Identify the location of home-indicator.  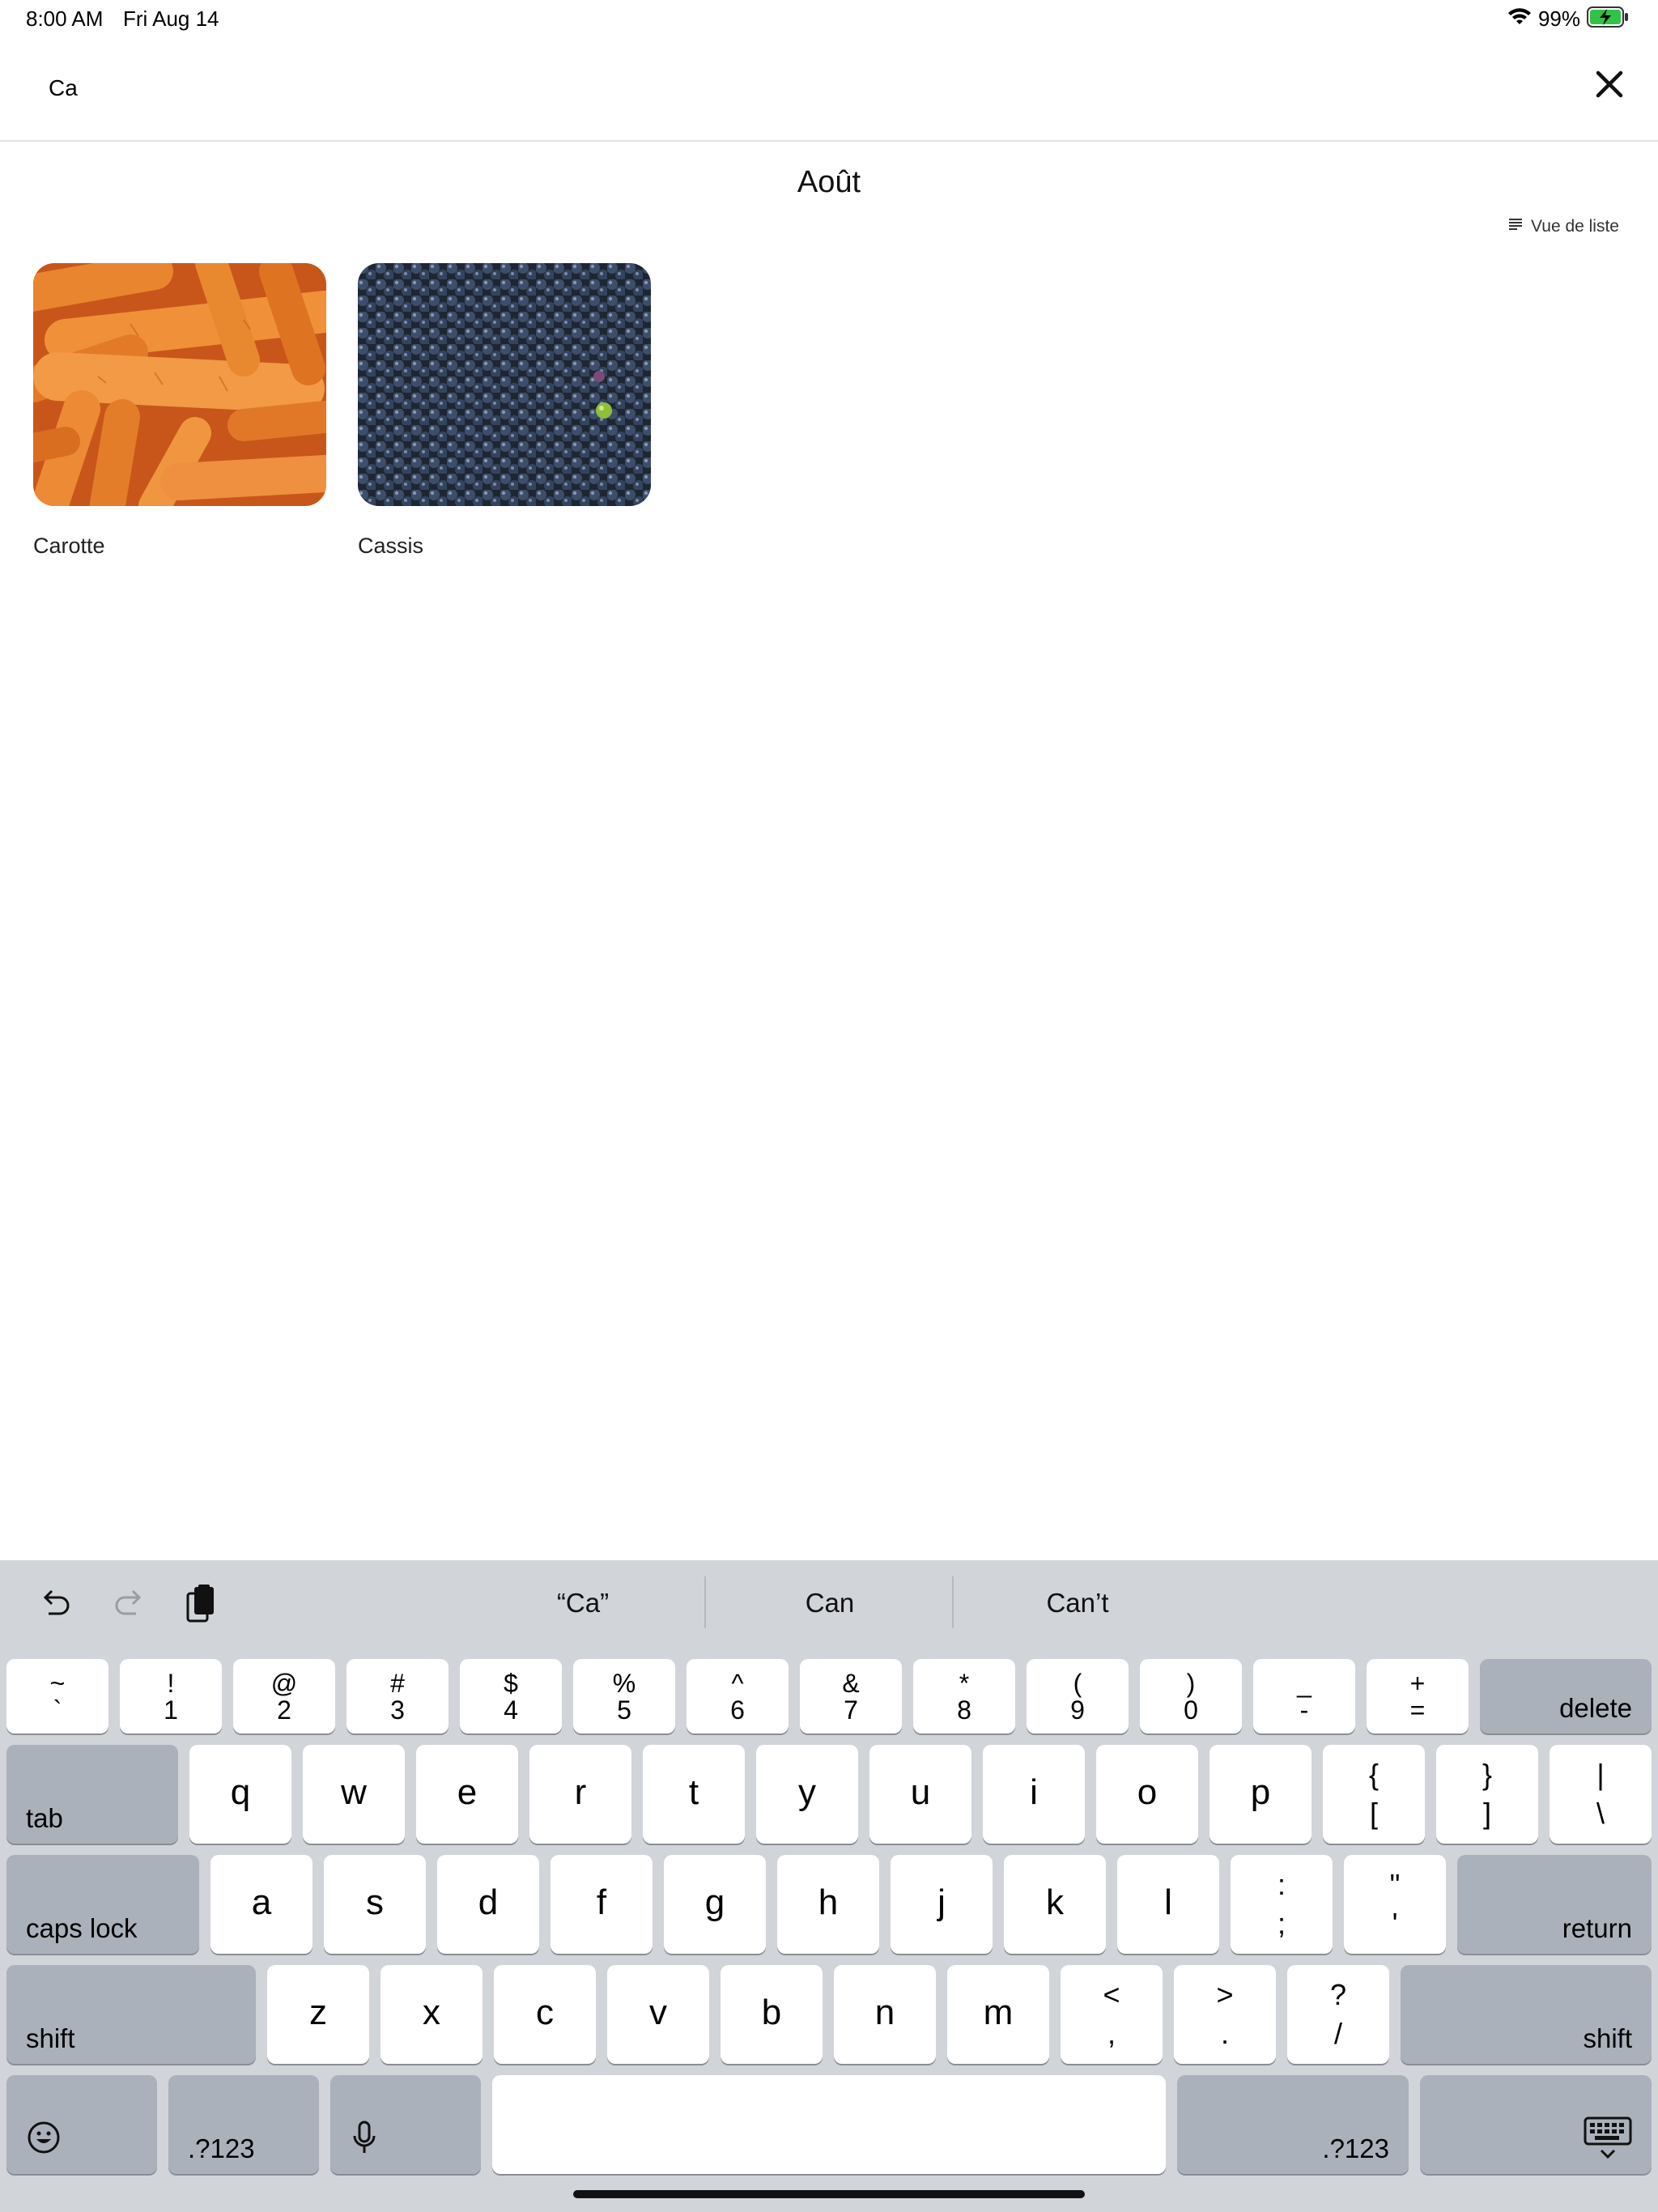
(829, 2194).